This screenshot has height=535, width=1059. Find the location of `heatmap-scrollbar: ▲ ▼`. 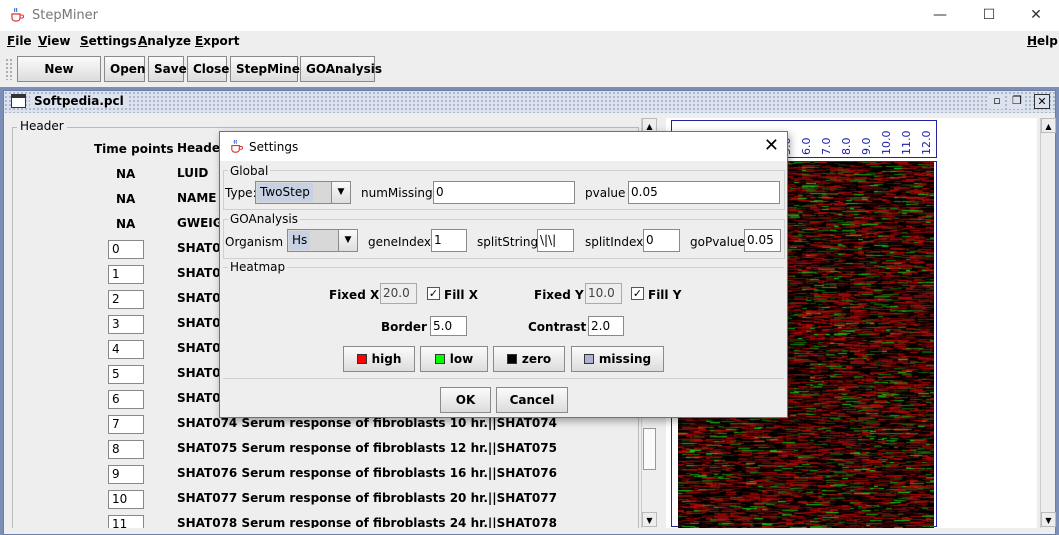

heatmap-scrollbar: ▲ ▼ is located at coordinates (1048, 323).